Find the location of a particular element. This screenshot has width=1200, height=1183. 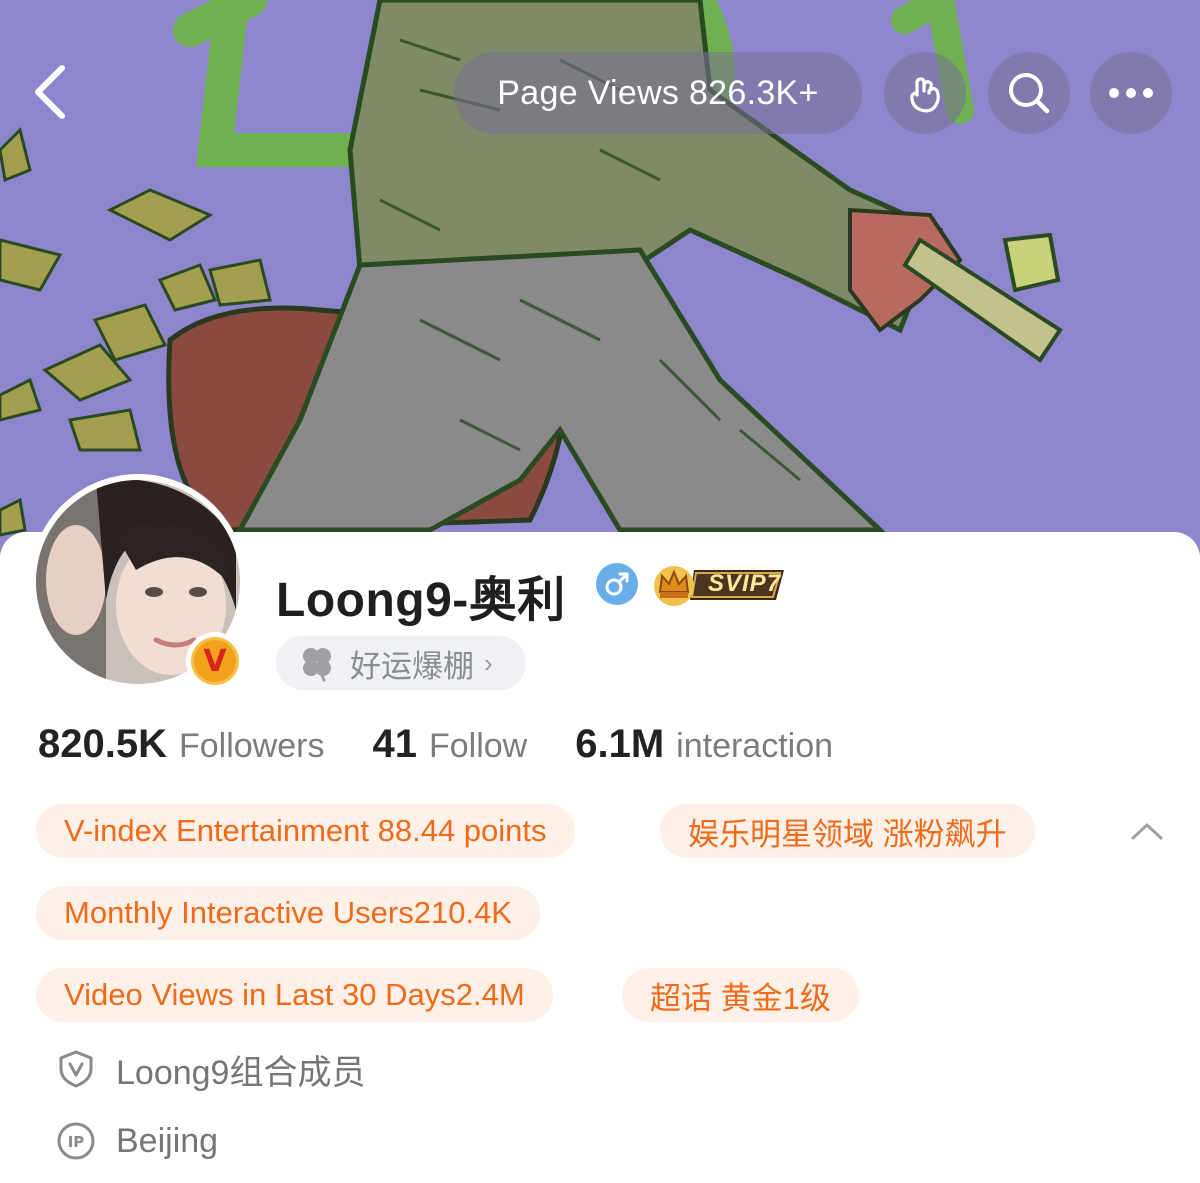

chevron-right-icon: › is located at coordinates (488, 662).